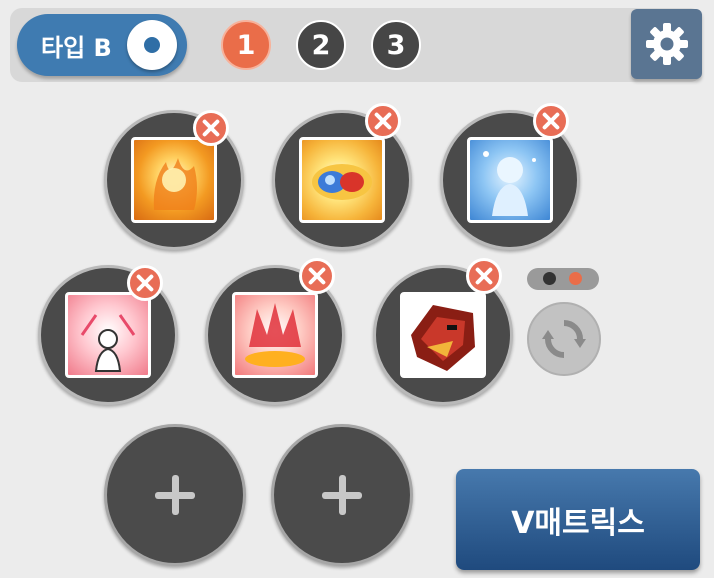 Image resolution: width=714 pixels, height=578 pixels. I want to click on type-toggle-label: 타입 B, so click(76, 48).